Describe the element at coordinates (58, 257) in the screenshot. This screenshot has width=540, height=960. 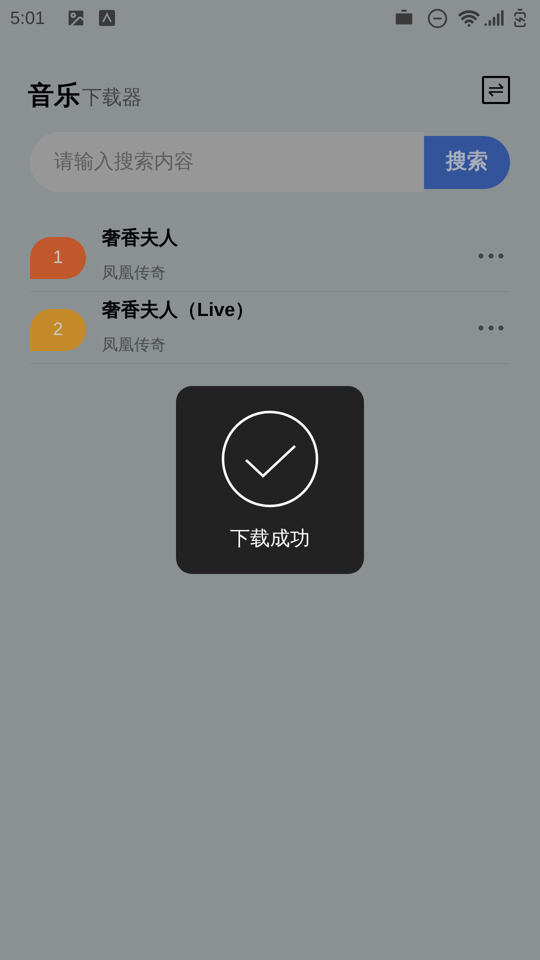
I see `rank-badge: 1` at that location.